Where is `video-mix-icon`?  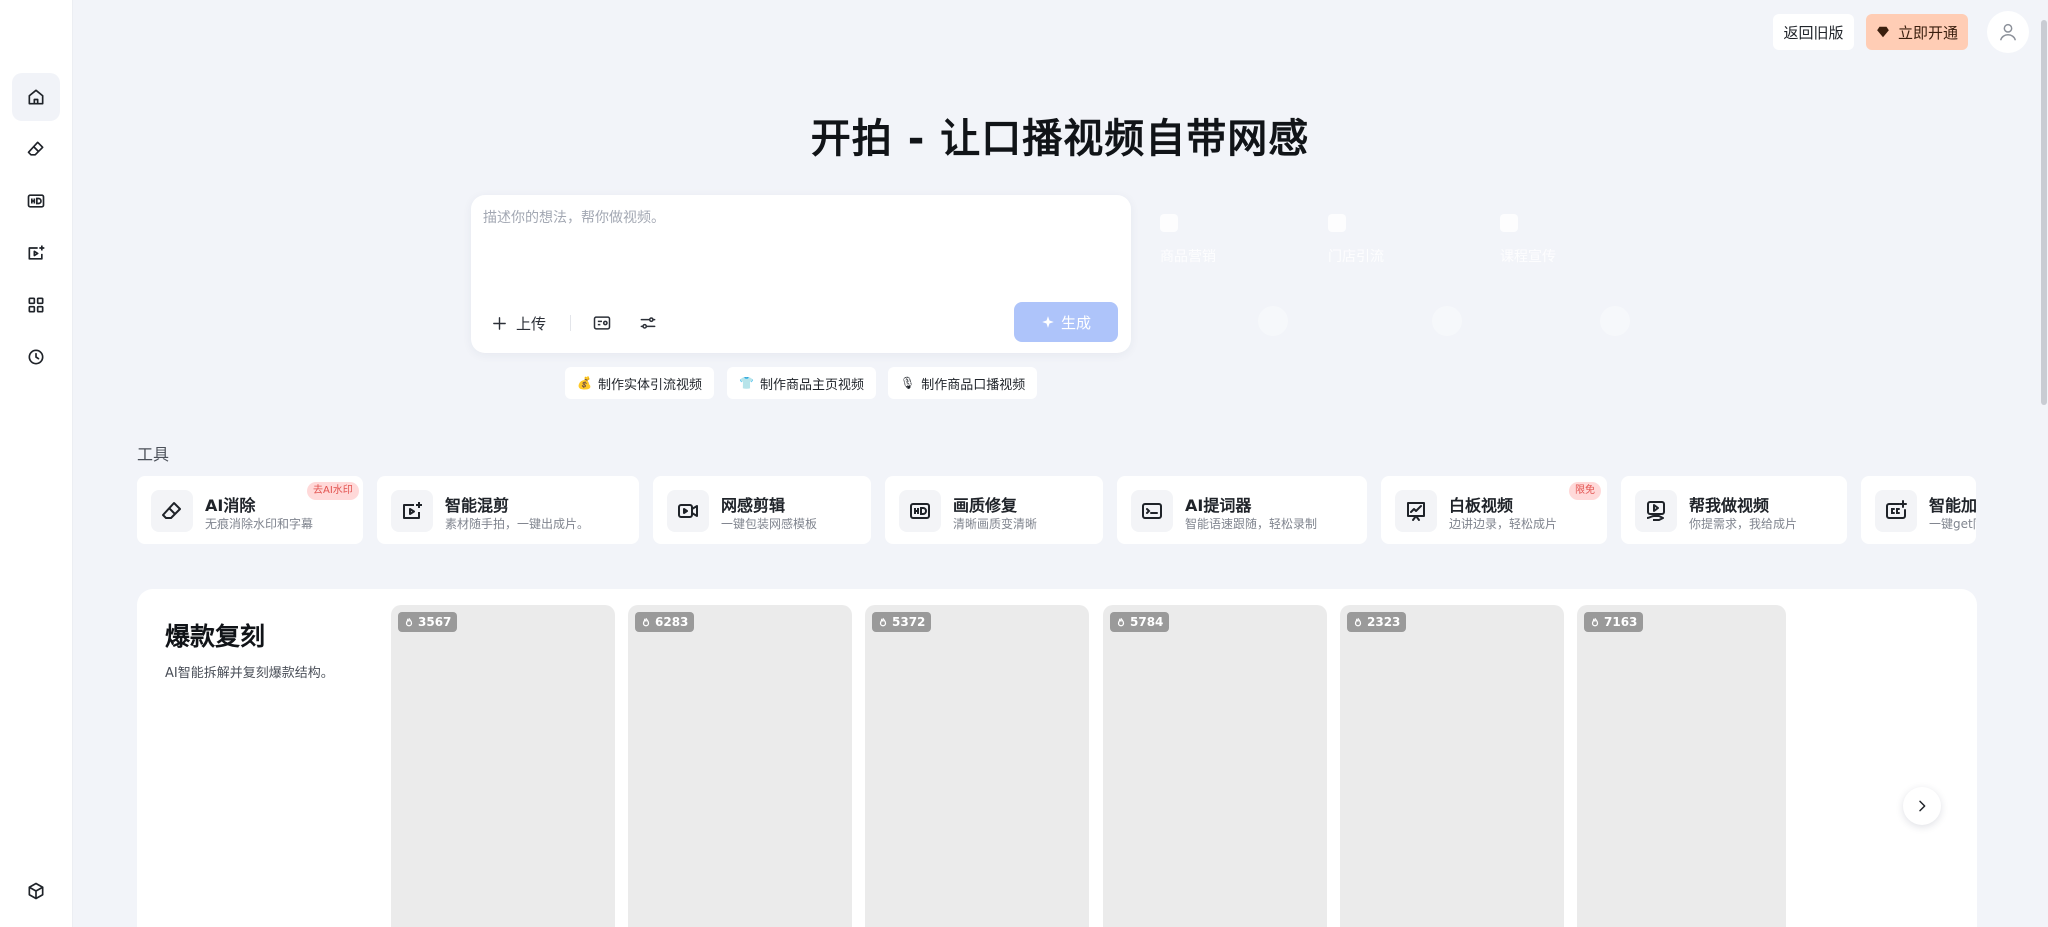
video-mix-icon is located at coordinates (412, 510).